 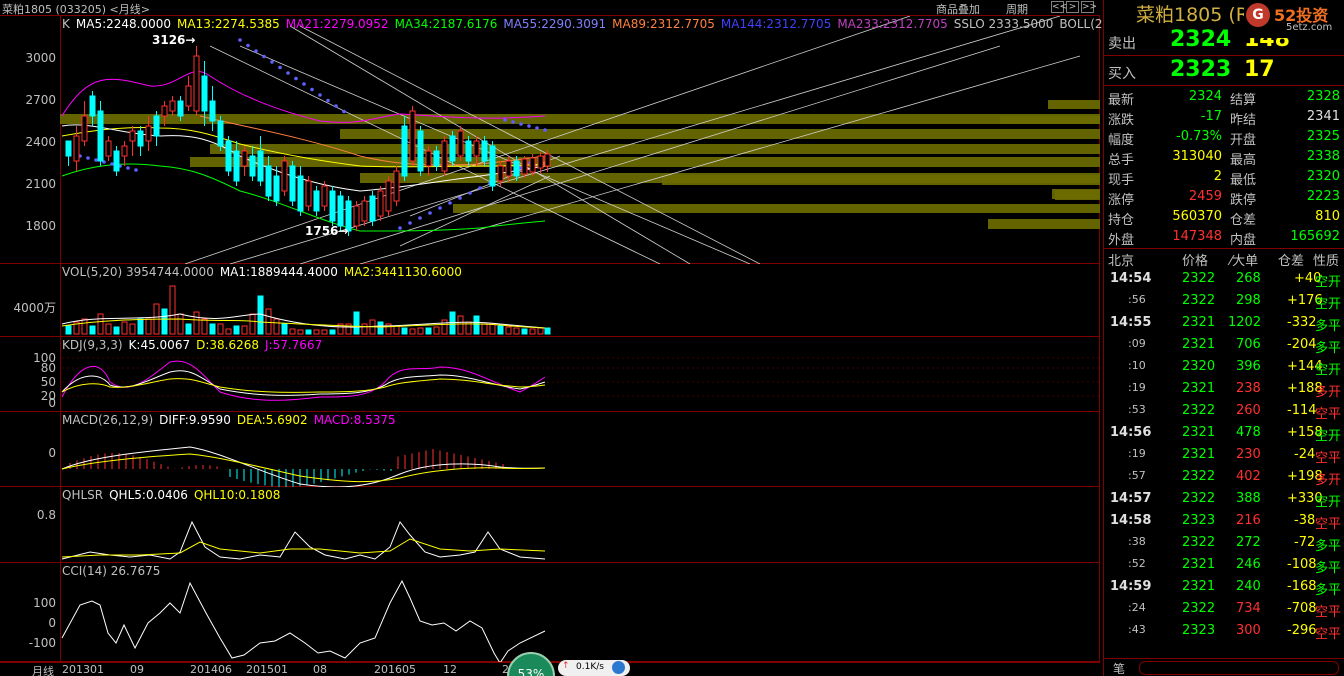 I want to click on tick-volume: 272, so click(x=1248, y=542).